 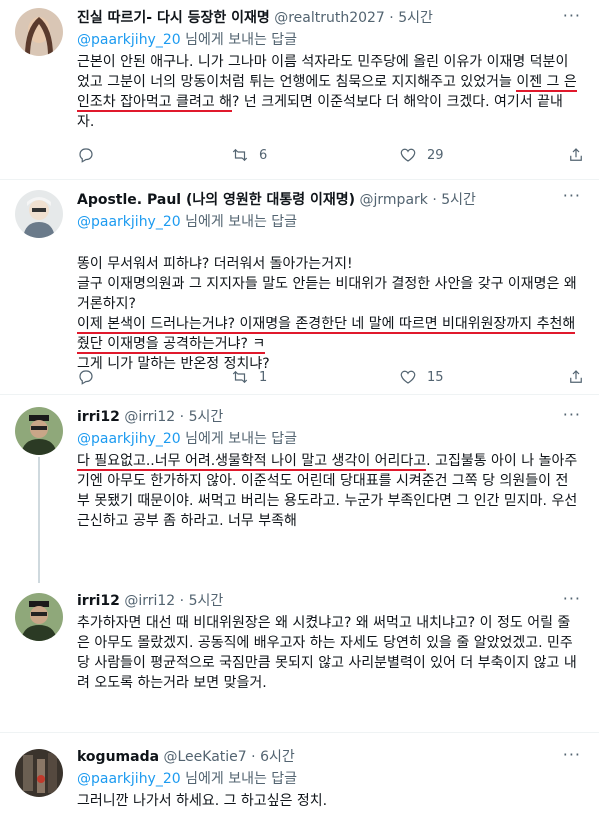 What do you see at coordinates (328, 757) in the screenshot?
I see `tweet-header: kogumada @LeeKatie7 · 6시간` at bounding box center [328, 757].